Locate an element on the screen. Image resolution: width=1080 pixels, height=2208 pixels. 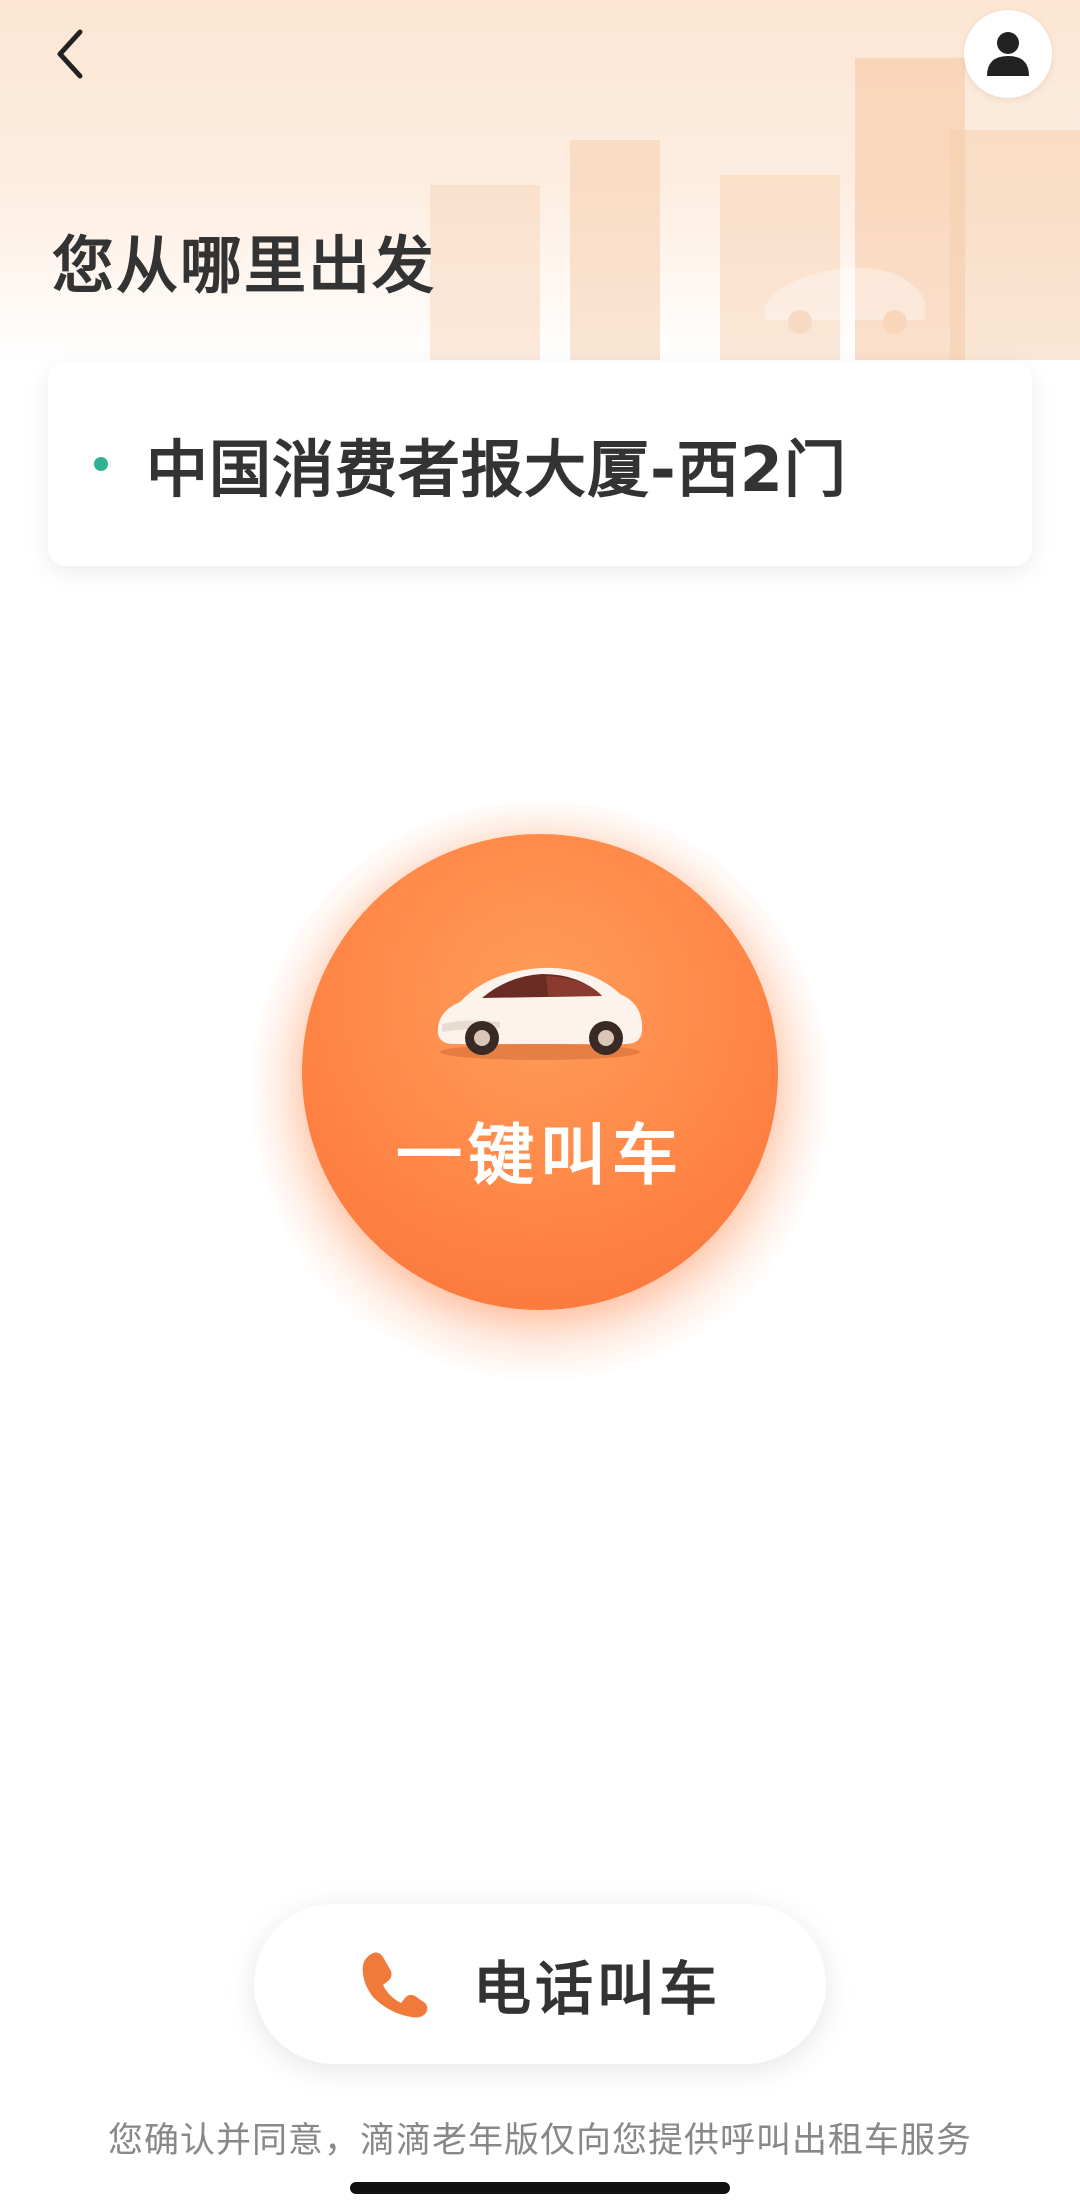
phone-call-button: 电话叫车 is located at coordinates (540, 1984).